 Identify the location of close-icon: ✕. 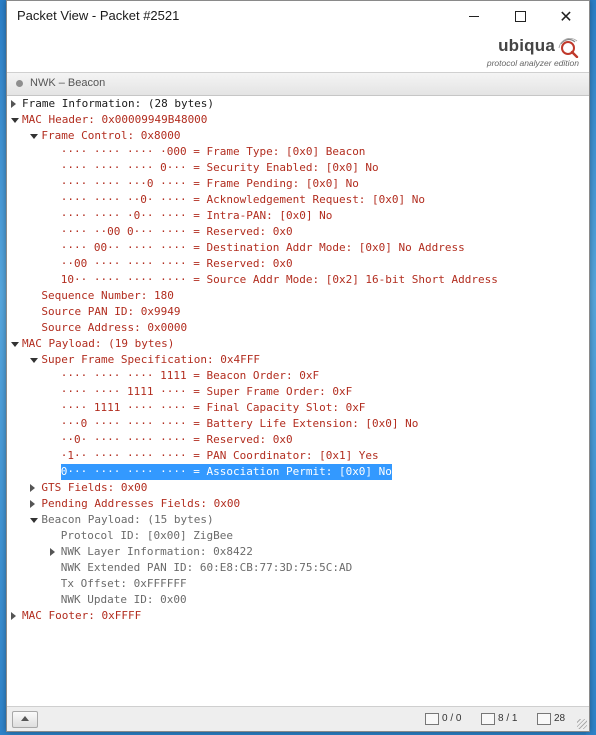
(566, 16).